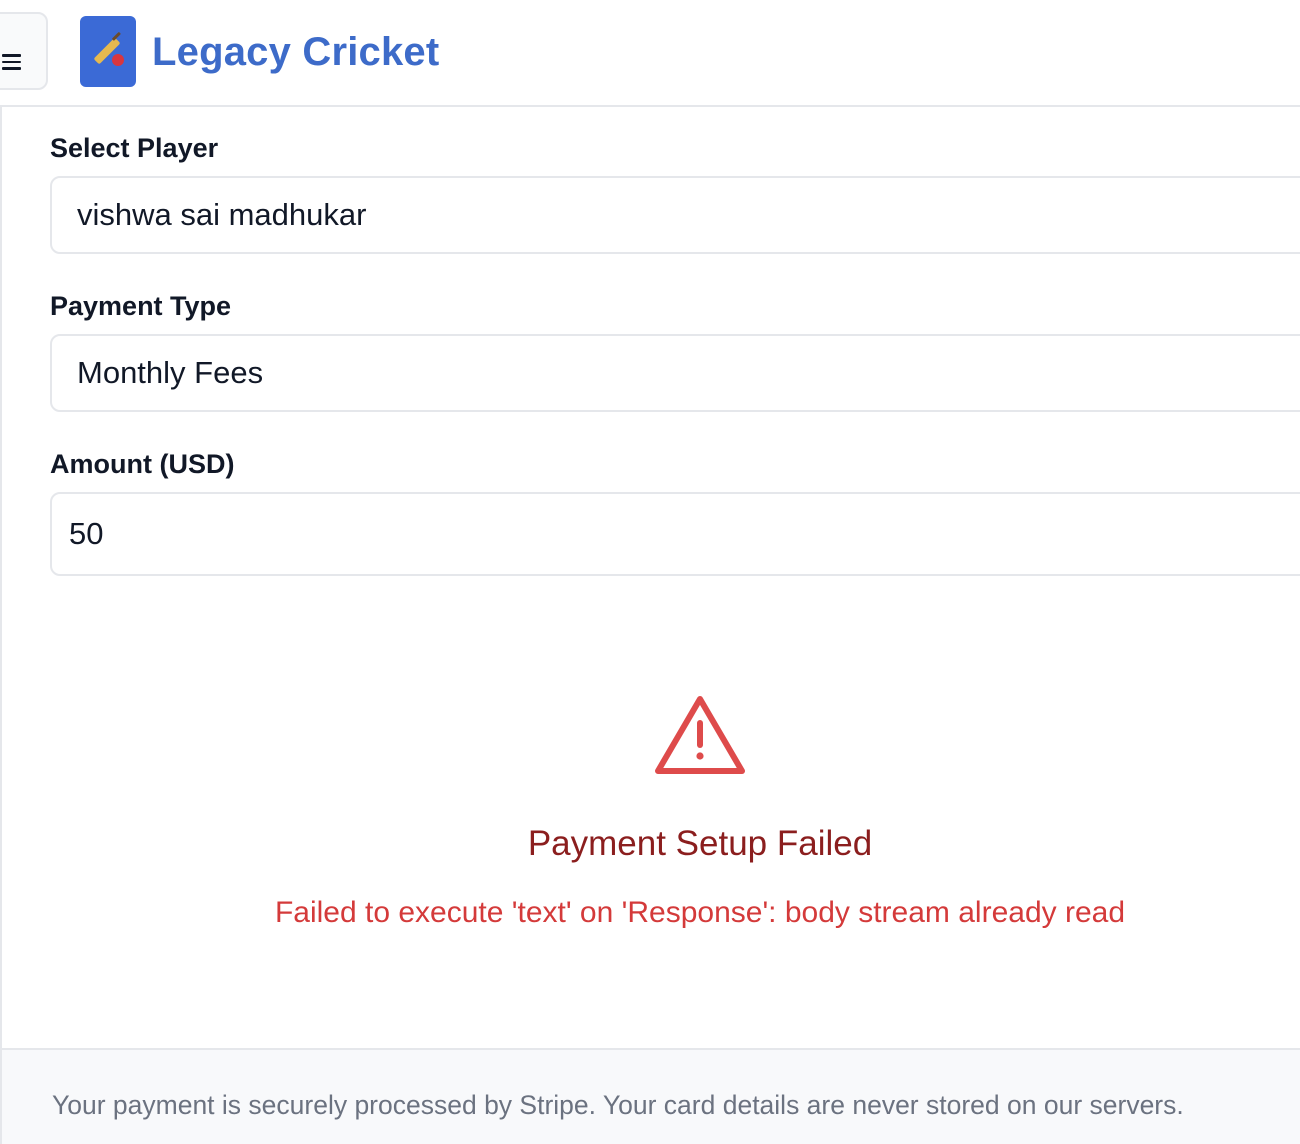  What do you see at coordinates (675, 215) in the screenshot?
I see `player-select: vishwa sai madhukar` at bounding box center [675, 215].